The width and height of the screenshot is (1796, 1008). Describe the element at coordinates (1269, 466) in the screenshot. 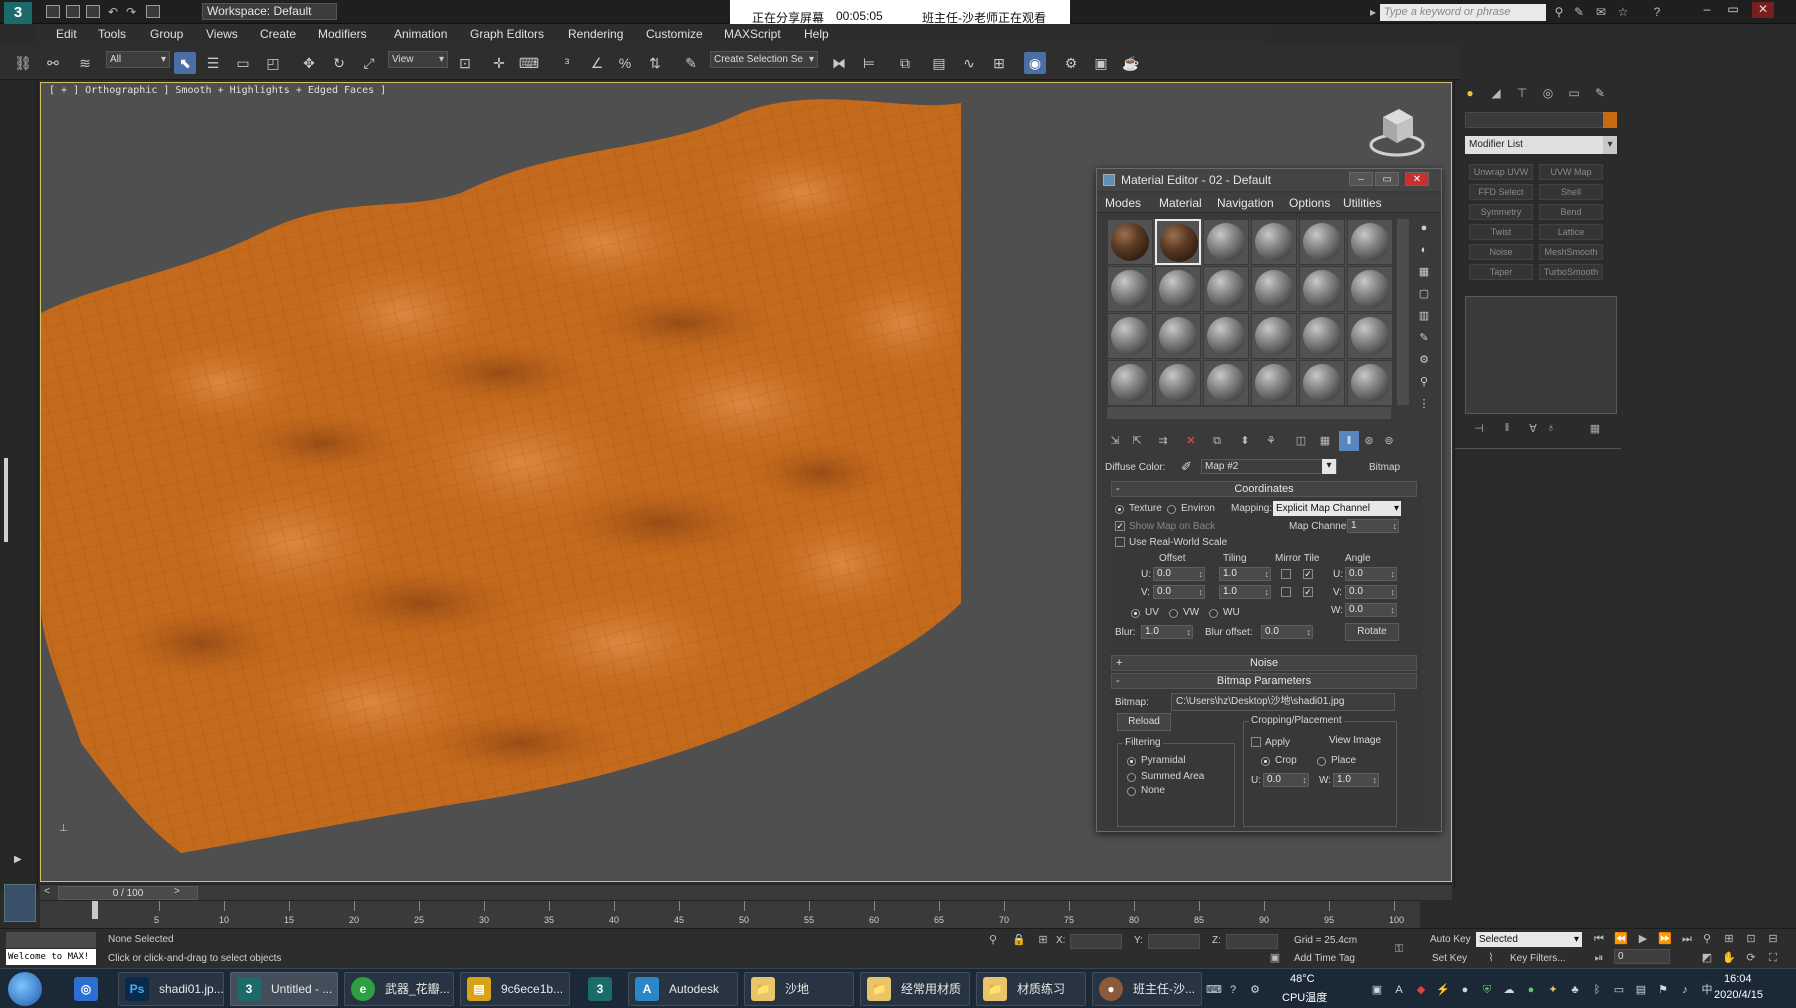

I see `map-name-dropdown: Map #2` at that location.